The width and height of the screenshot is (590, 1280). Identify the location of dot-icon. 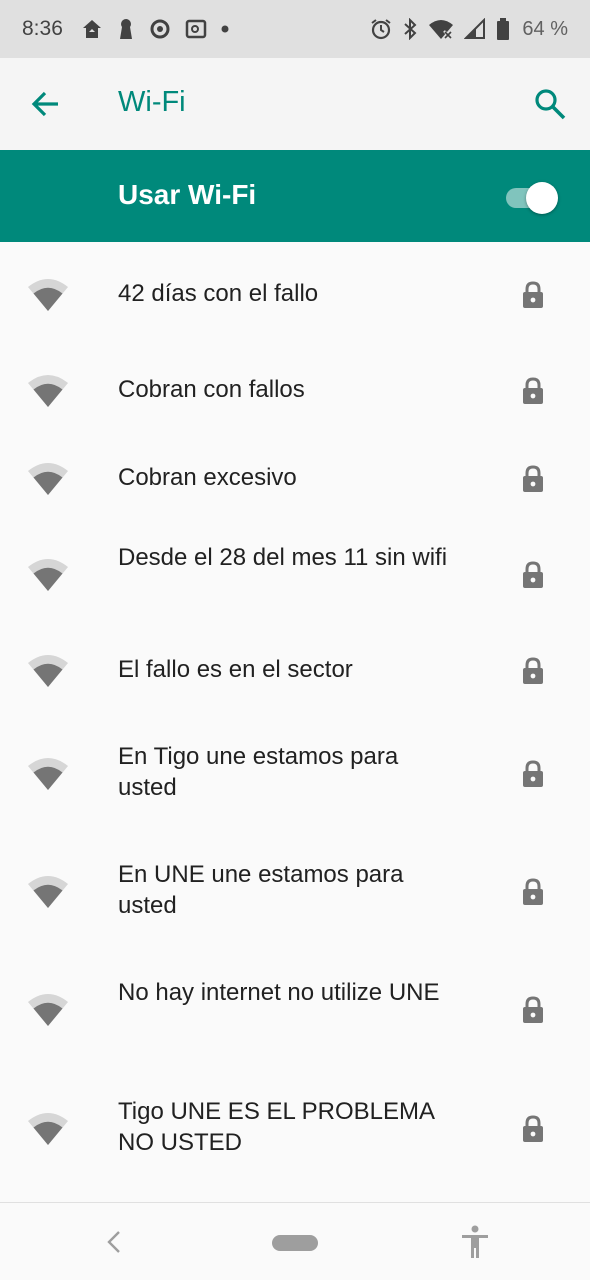
(225, 29).